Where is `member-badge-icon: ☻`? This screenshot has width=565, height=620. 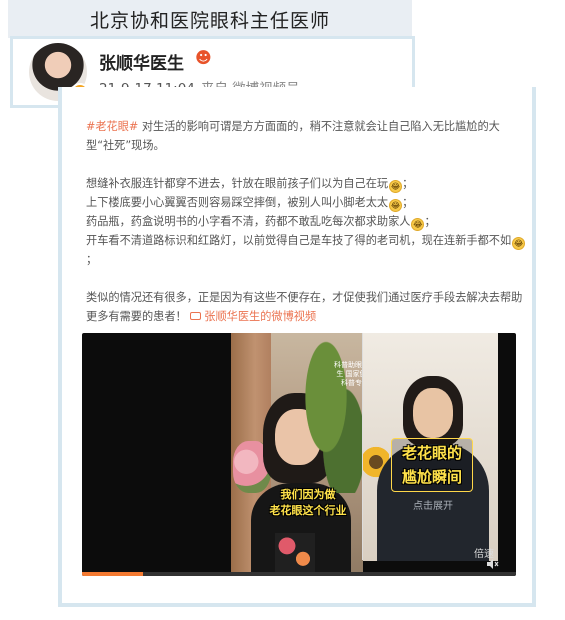 member-badge-icon: ☻ is located at coordinates (203, 57).